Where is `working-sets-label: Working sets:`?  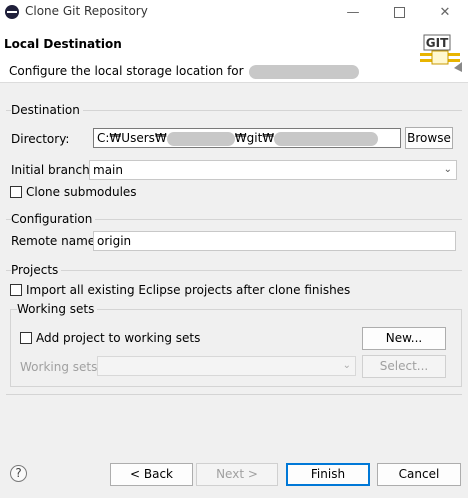
working-sets-label: Working sets: is located at coordinates (61, 367).